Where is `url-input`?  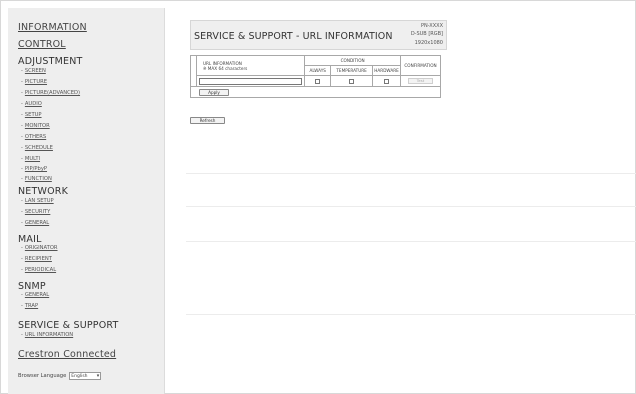 url-input is located at coordinates (250, 81).